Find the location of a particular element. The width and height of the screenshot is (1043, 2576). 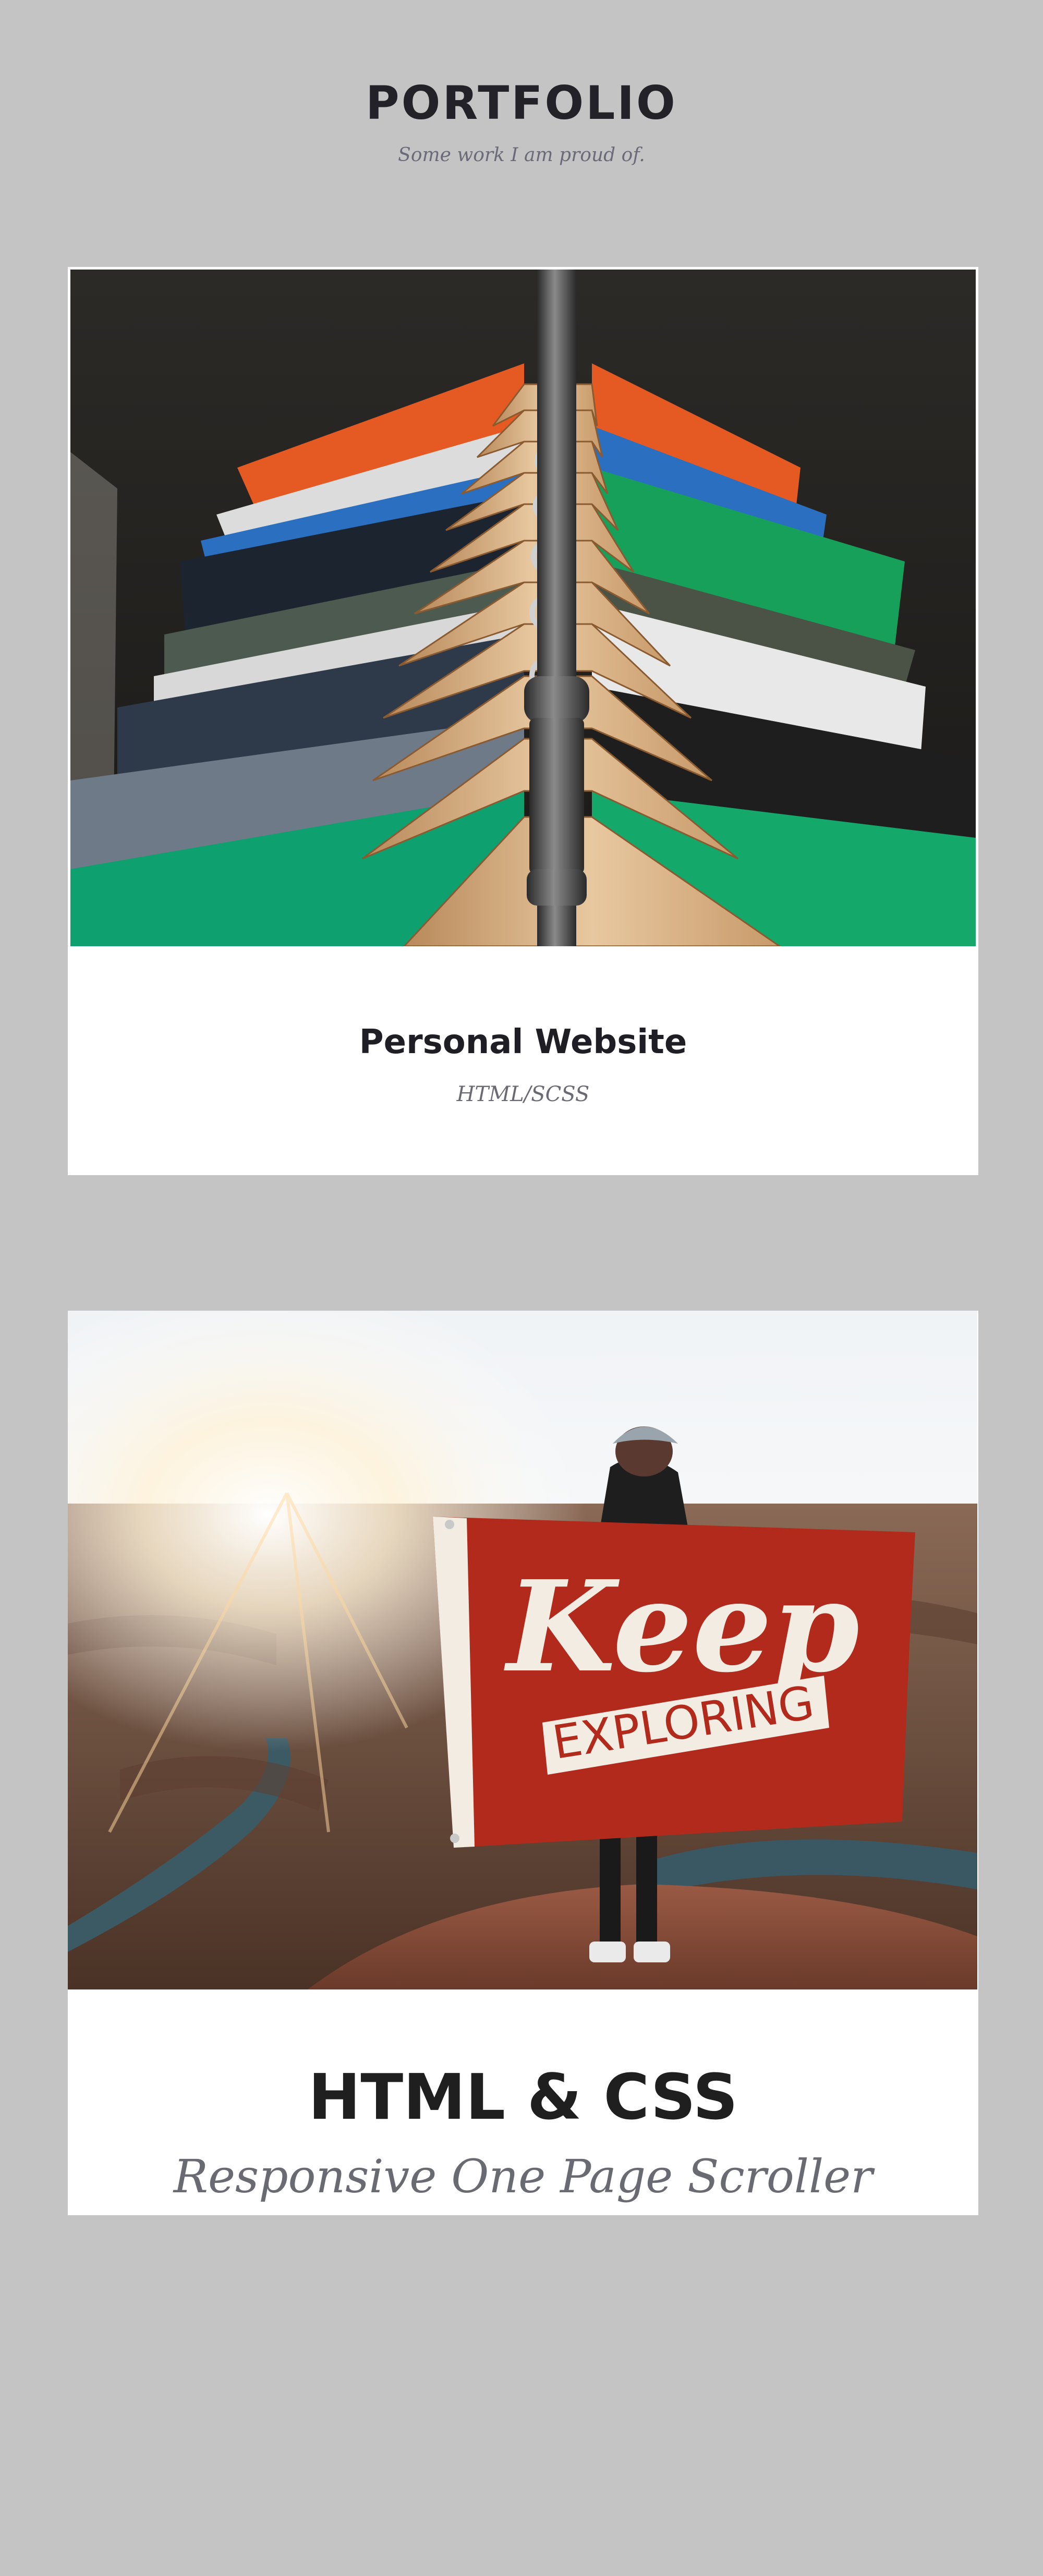

project-card-caption: HTML & CSS Responsive One Page Scroller is located at coordinates (523, 2132).